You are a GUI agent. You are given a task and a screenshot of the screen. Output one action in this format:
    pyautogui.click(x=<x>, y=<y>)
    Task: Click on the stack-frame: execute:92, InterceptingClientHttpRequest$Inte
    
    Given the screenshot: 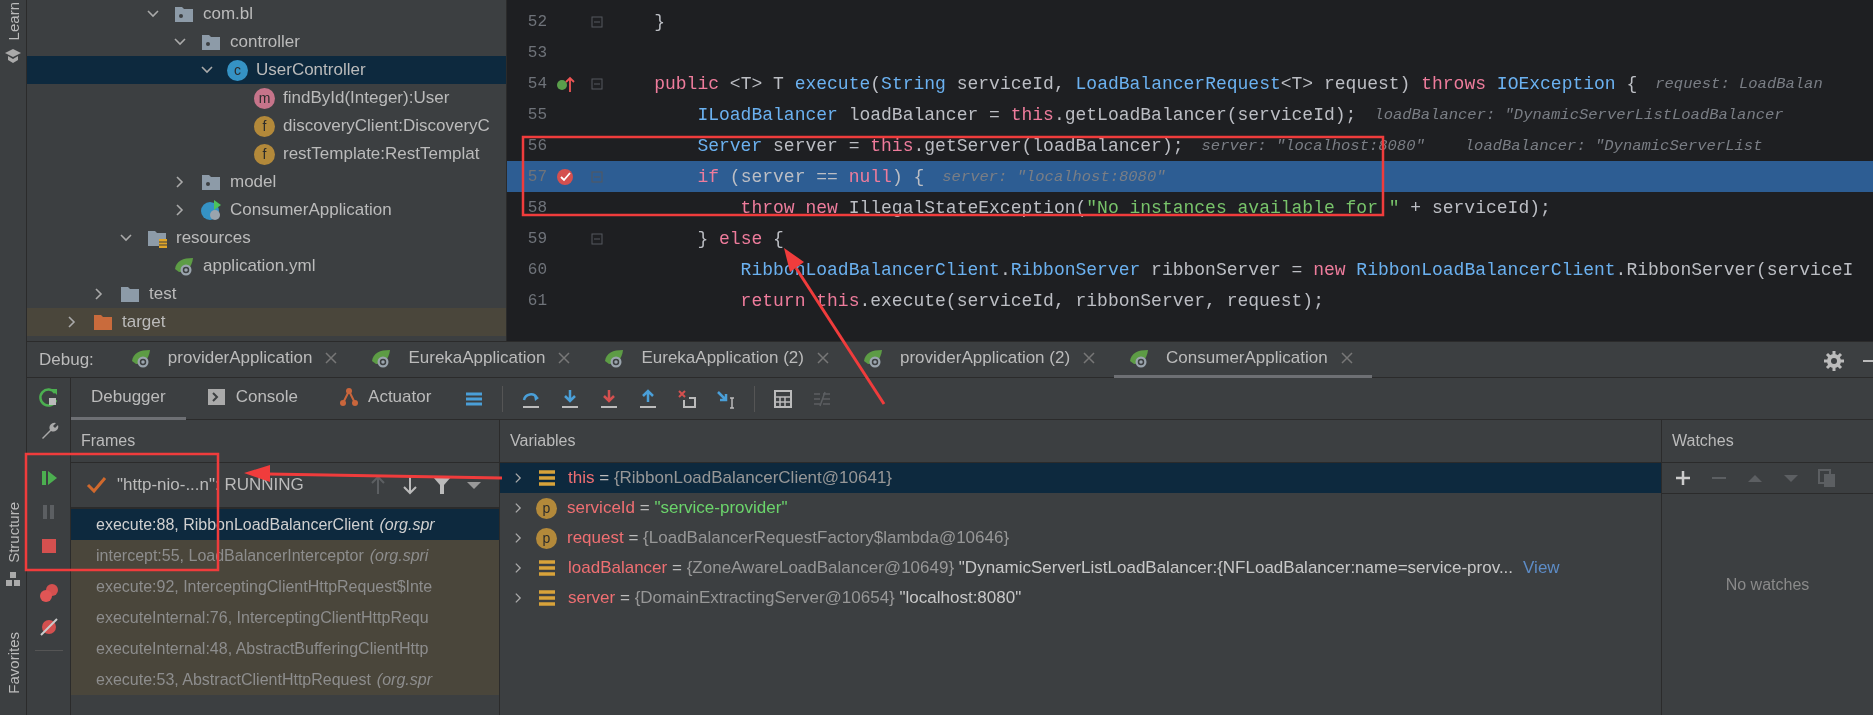 What is the action you would take?
    pyautogui.click(x=285, y=586)
    